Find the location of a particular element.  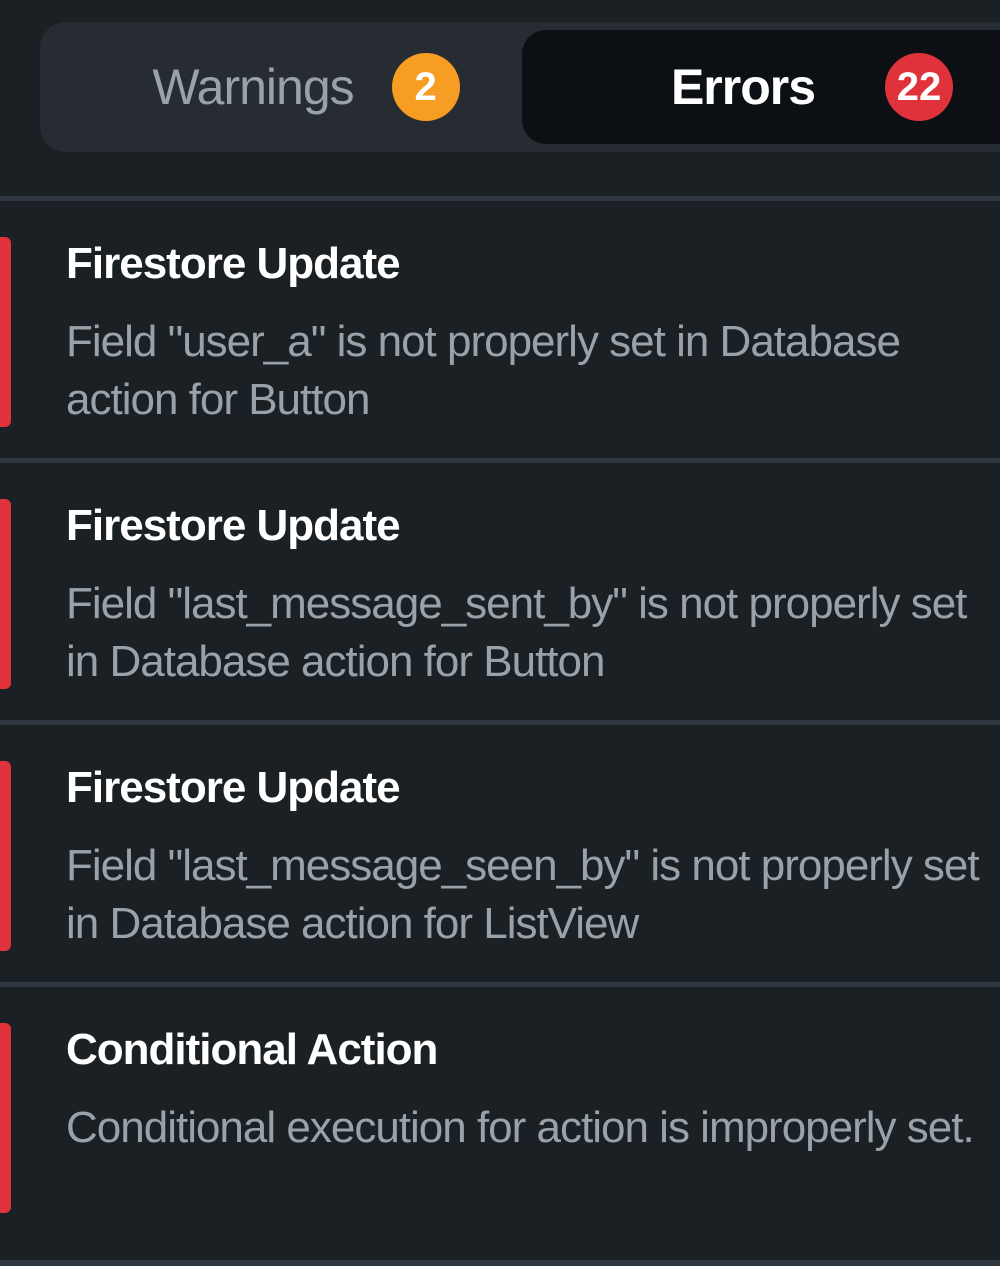

tab-group: Warnings 2 Errors 22 is located at coordinates (520, 87).